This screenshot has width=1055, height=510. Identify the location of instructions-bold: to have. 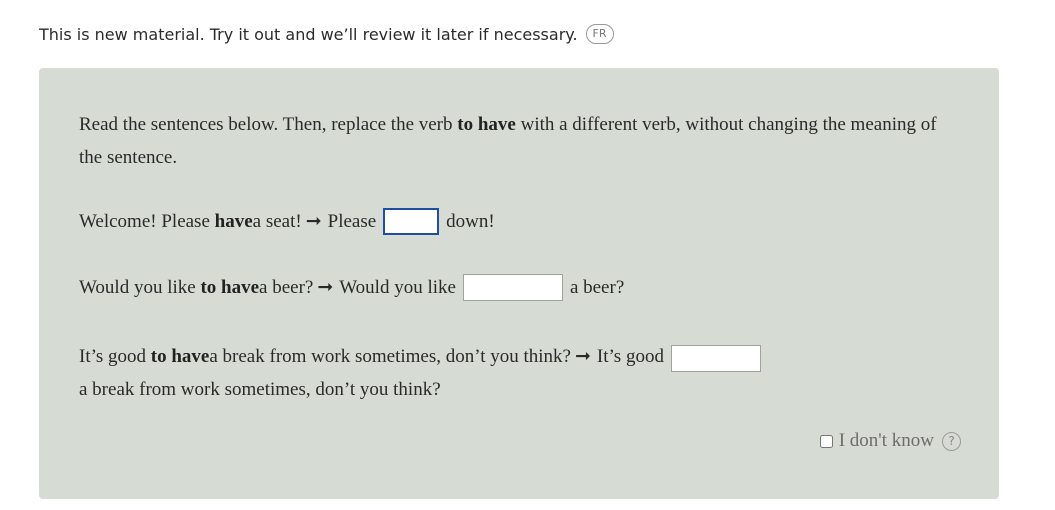
(486, 124).